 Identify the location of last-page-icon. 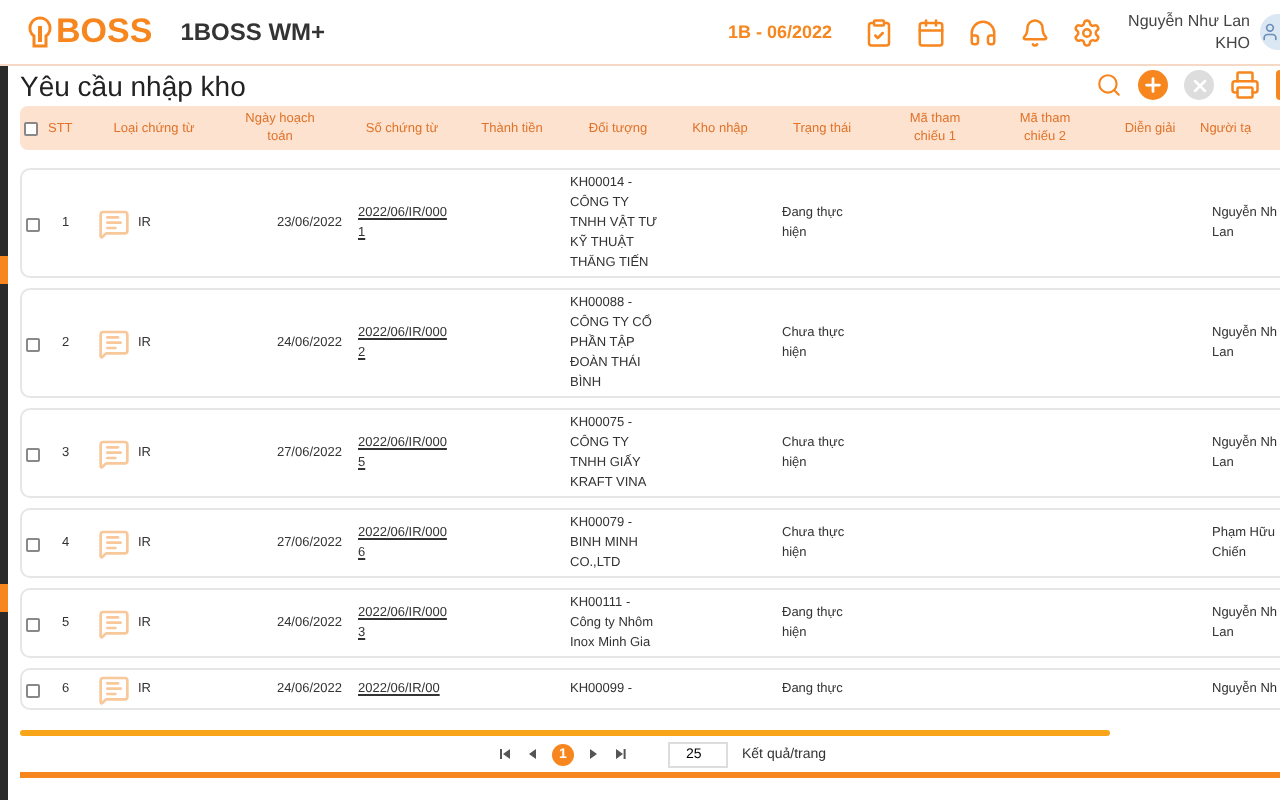
(620, 754).